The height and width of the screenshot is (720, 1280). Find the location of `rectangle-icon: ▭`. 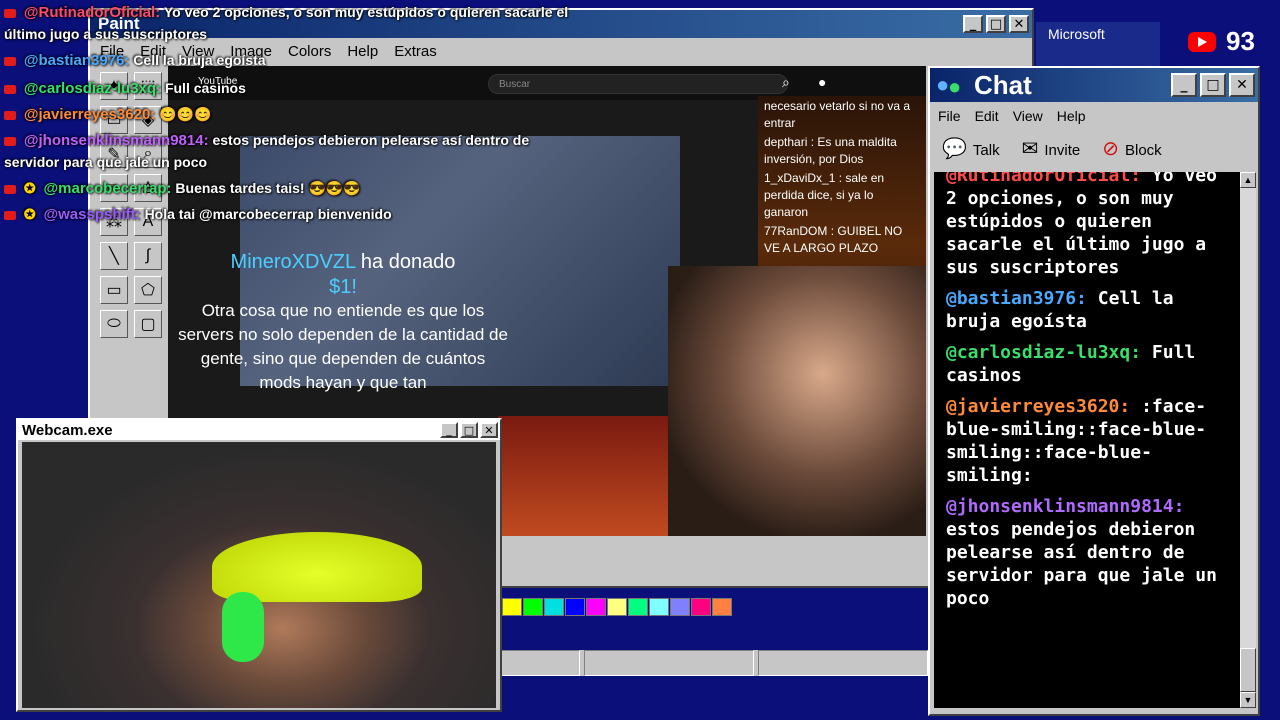

rectangle-icon: ▭ is located at coordinates (114, 290).